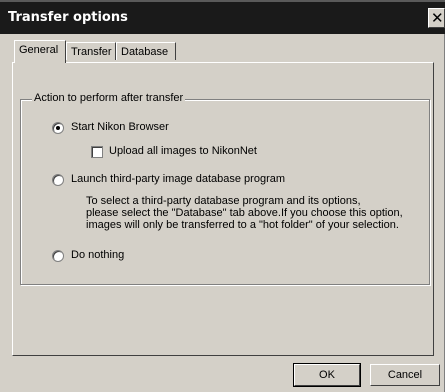 The height and width of the screenshot is (392, 445). Describe the element at coordinates (120, 127) in the screenshot. I see `radio-label-start-nikon-browser: Start Nikon Browser` at that location.